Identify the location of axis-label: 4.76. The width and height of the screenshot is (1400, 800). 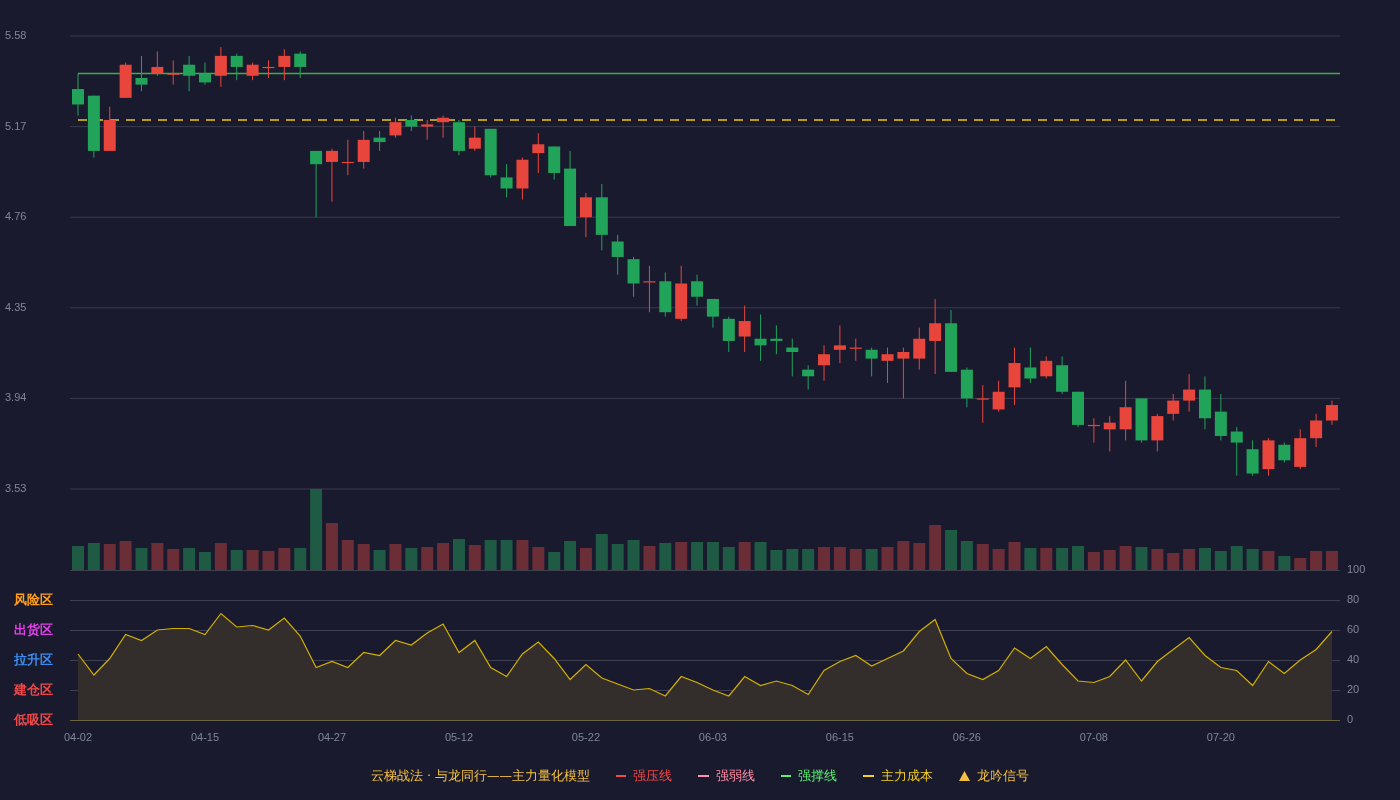
(16, 216).